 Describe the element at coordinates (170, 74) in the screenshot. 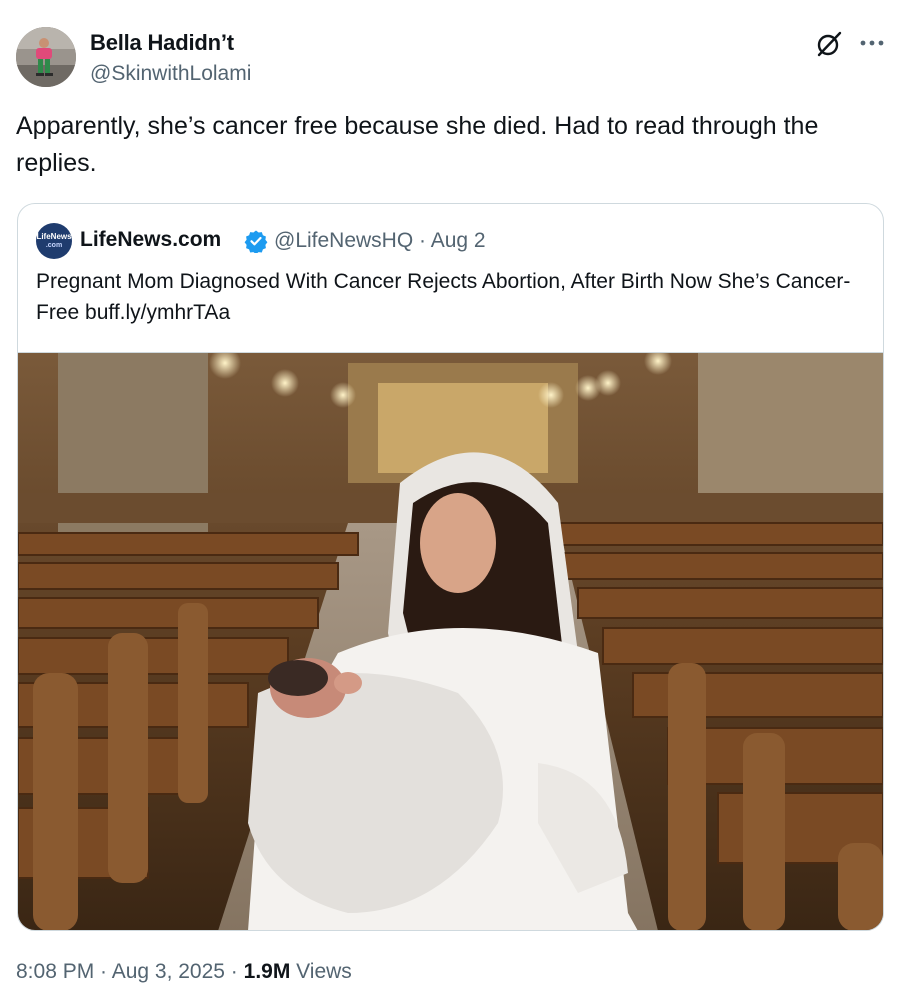

I see `author-handle: @SkinwithLolami` at that location.